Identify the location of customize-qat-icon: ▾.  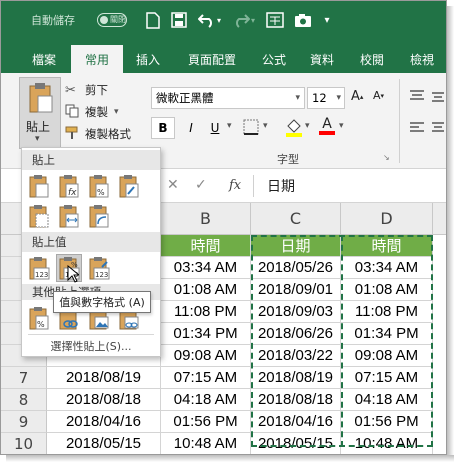
(327, 20).